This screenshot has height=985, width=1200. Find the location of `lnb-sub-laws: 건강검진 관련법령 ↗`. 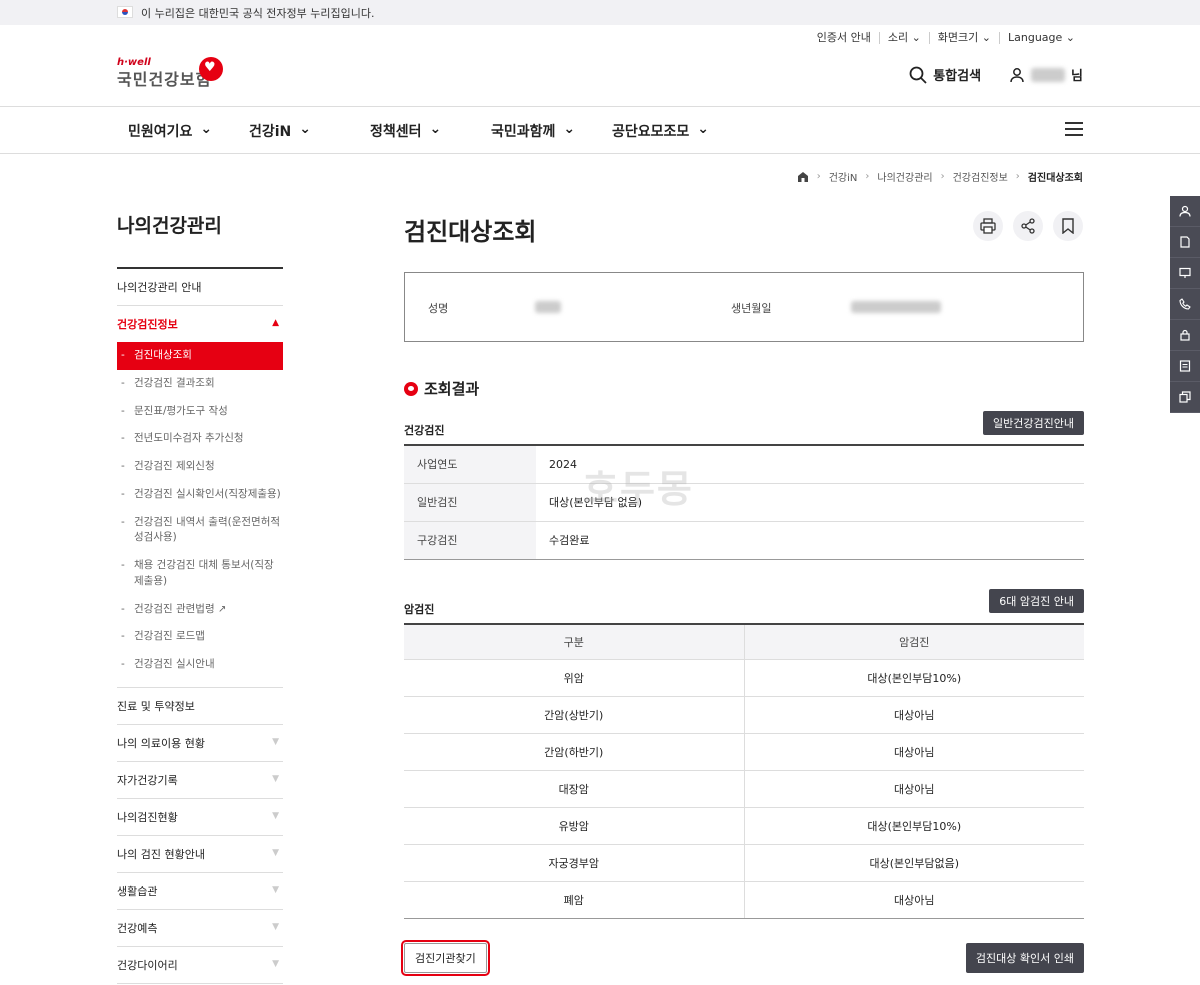

lnb-sub-laws: 건강검진 관련법령 ↗ is located at coordinates (200, 610).